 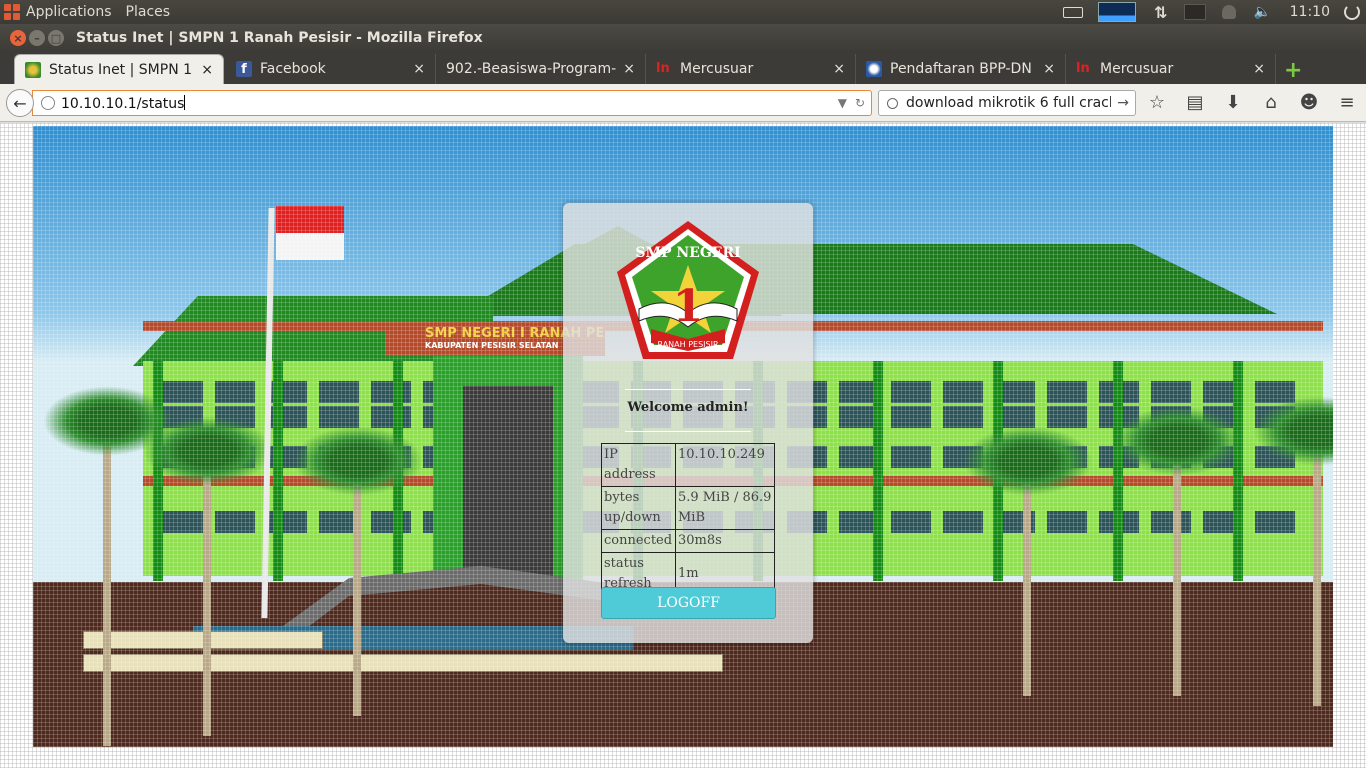 I want to click on chat-icon: ☻, so click(x=1309, y=102).